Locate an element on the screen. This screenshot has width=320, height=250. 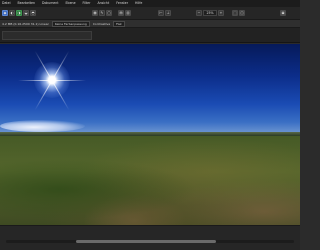
menu-item-fenster: Fenster is located at coordinates (122, 3).